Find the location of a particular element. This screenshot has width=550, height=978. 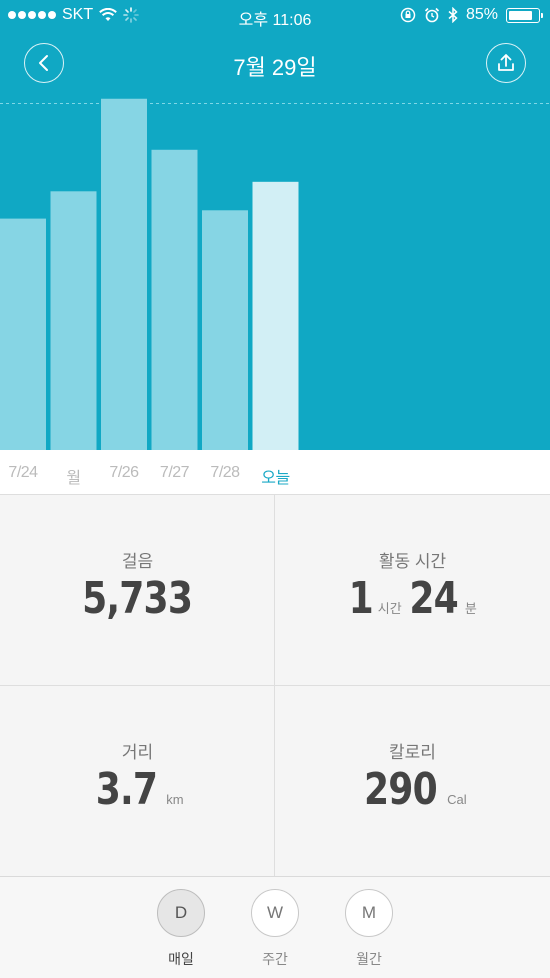

calories-label: 칼로리 is located at coordinates (412, 752).